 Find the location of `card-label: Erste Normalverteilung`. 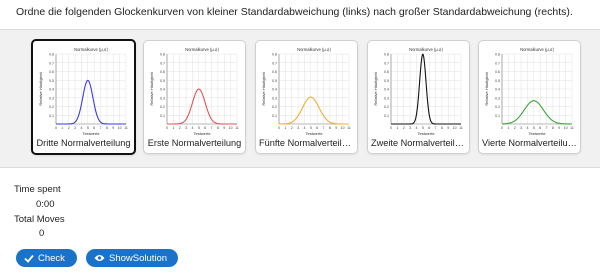

card-label: Erste Normalverteilung is located at coordinates (194, 143).